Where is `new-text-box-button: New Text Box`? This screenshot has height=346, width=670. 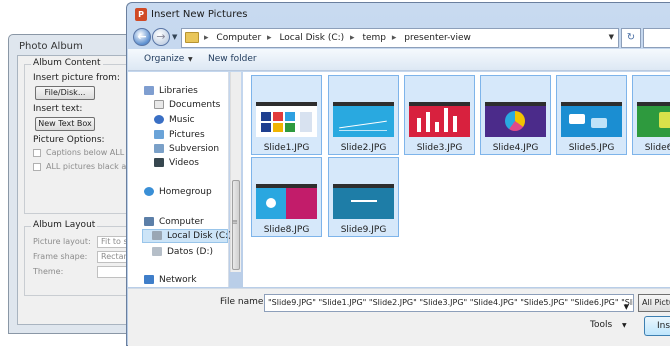 new-text-box-button: New Text Box is located at coordinates (65, 124).